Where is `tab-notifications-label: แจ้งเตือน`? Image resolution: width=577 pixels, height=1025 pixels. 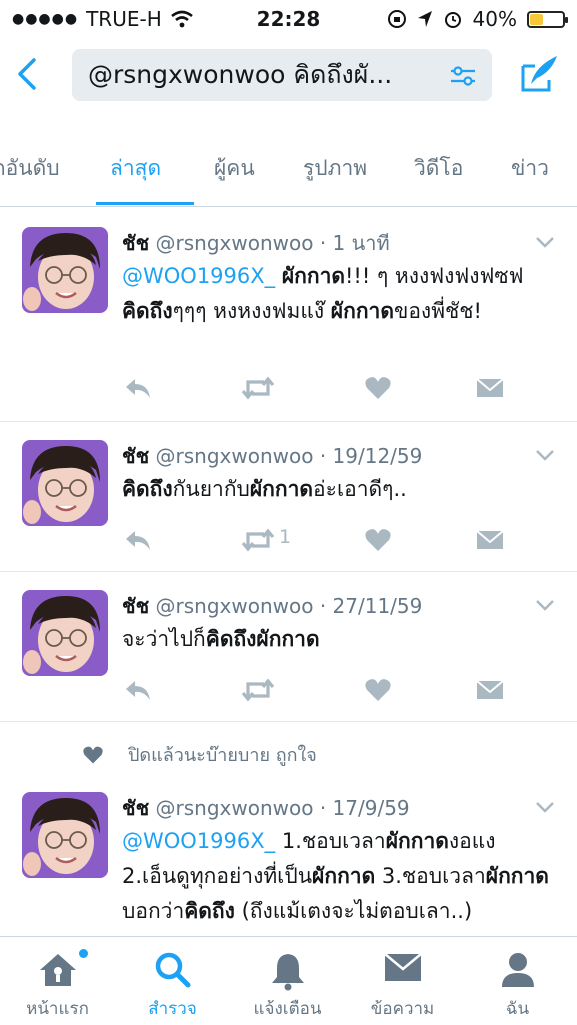 tab-notifications-label: แจ้งเตือน is located at coordinates (287, 1009).